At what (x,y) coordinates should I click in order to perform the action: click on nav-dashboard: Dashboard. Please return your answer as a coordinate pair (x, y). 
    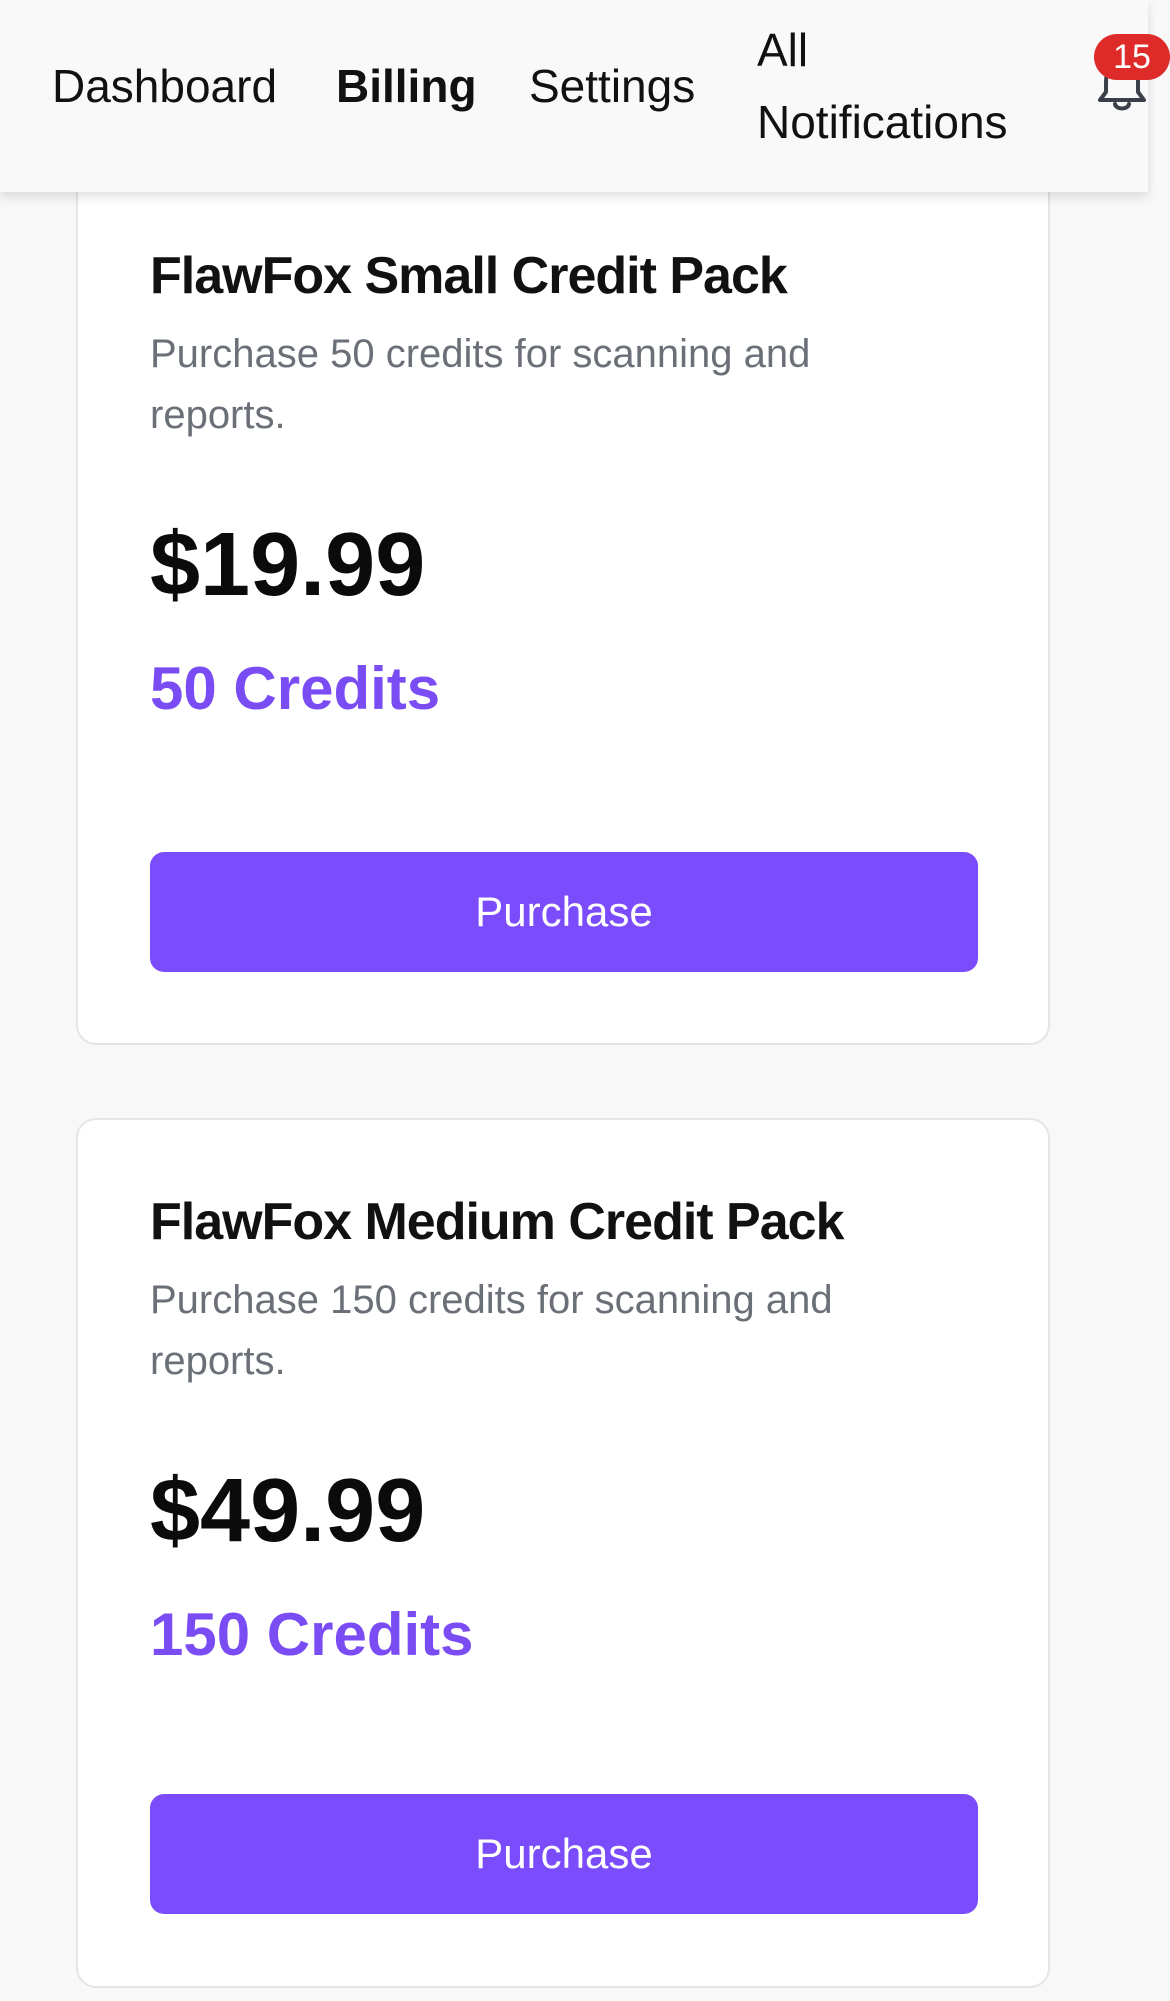
    Looking at the image, I should click on (164, 86).